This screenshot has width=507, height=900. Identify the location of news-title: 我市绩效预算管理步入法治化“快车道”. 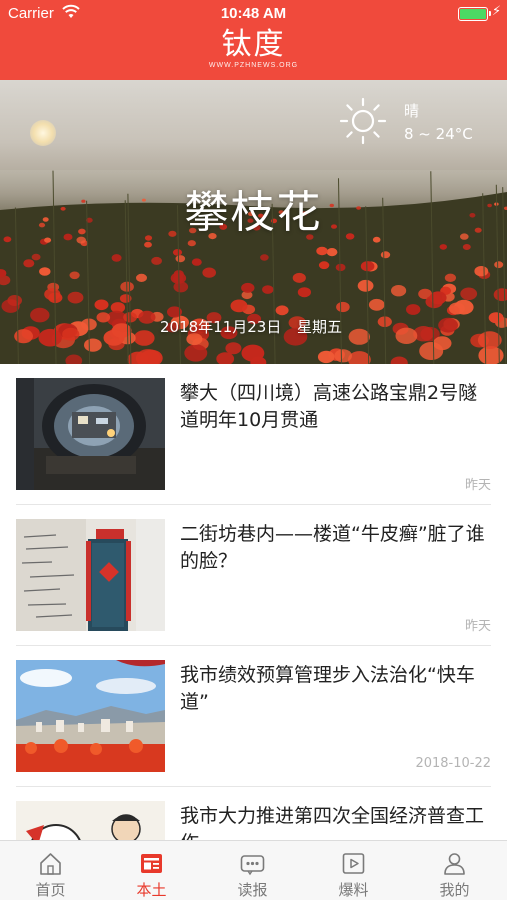
(327, 688).